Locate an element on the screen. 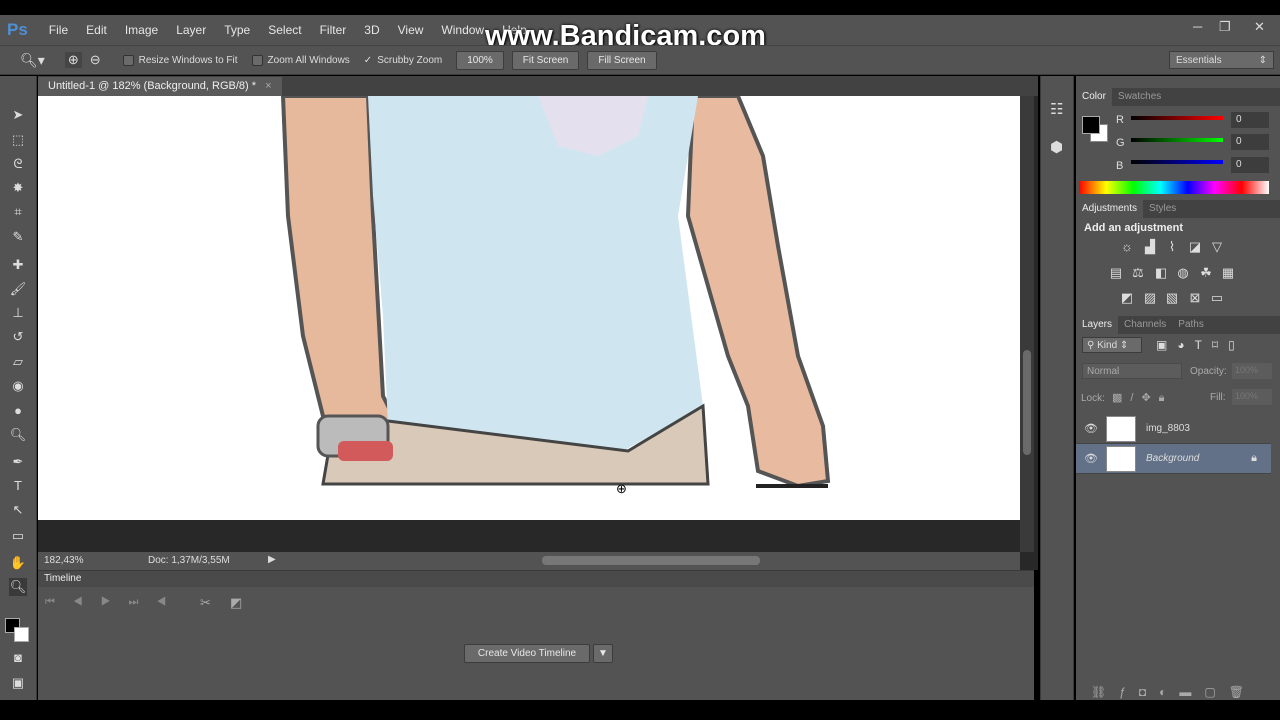  zoom-in-icon: ⊕ is located at coordinates (73, 60).